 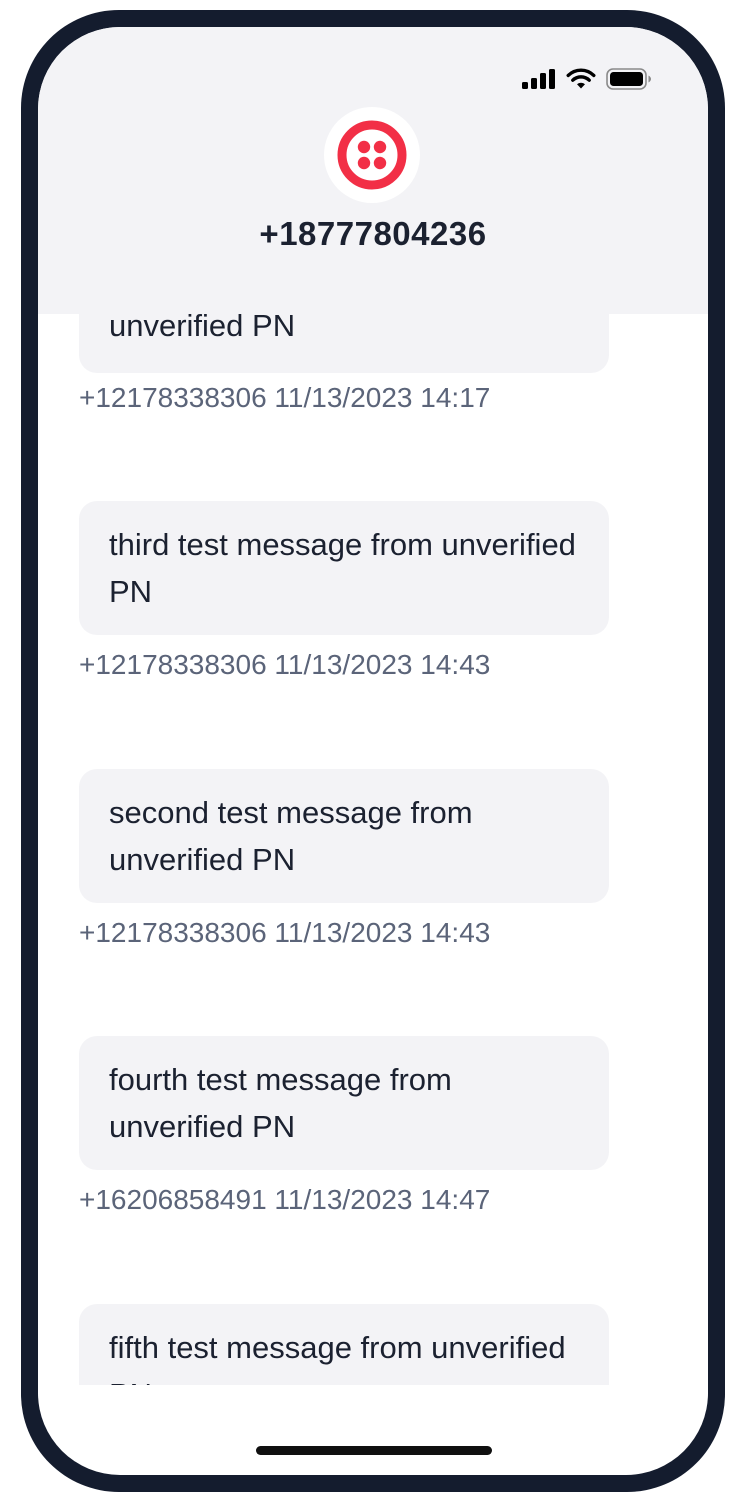 What do you see at coordinates (538, 79) in the screenshot?
I see `cellular-signal-icon` at bounding box center [538, 79].